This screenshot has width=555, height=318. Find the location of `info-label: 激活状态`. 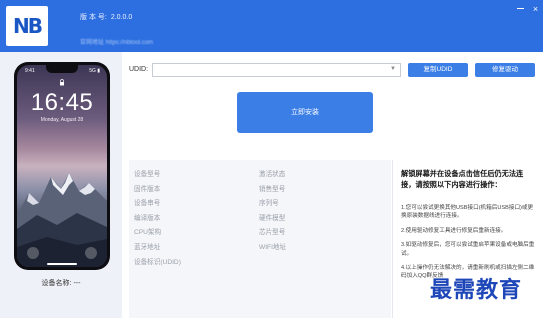

info-label: 激活状态 is located at coordinates (272, 174).